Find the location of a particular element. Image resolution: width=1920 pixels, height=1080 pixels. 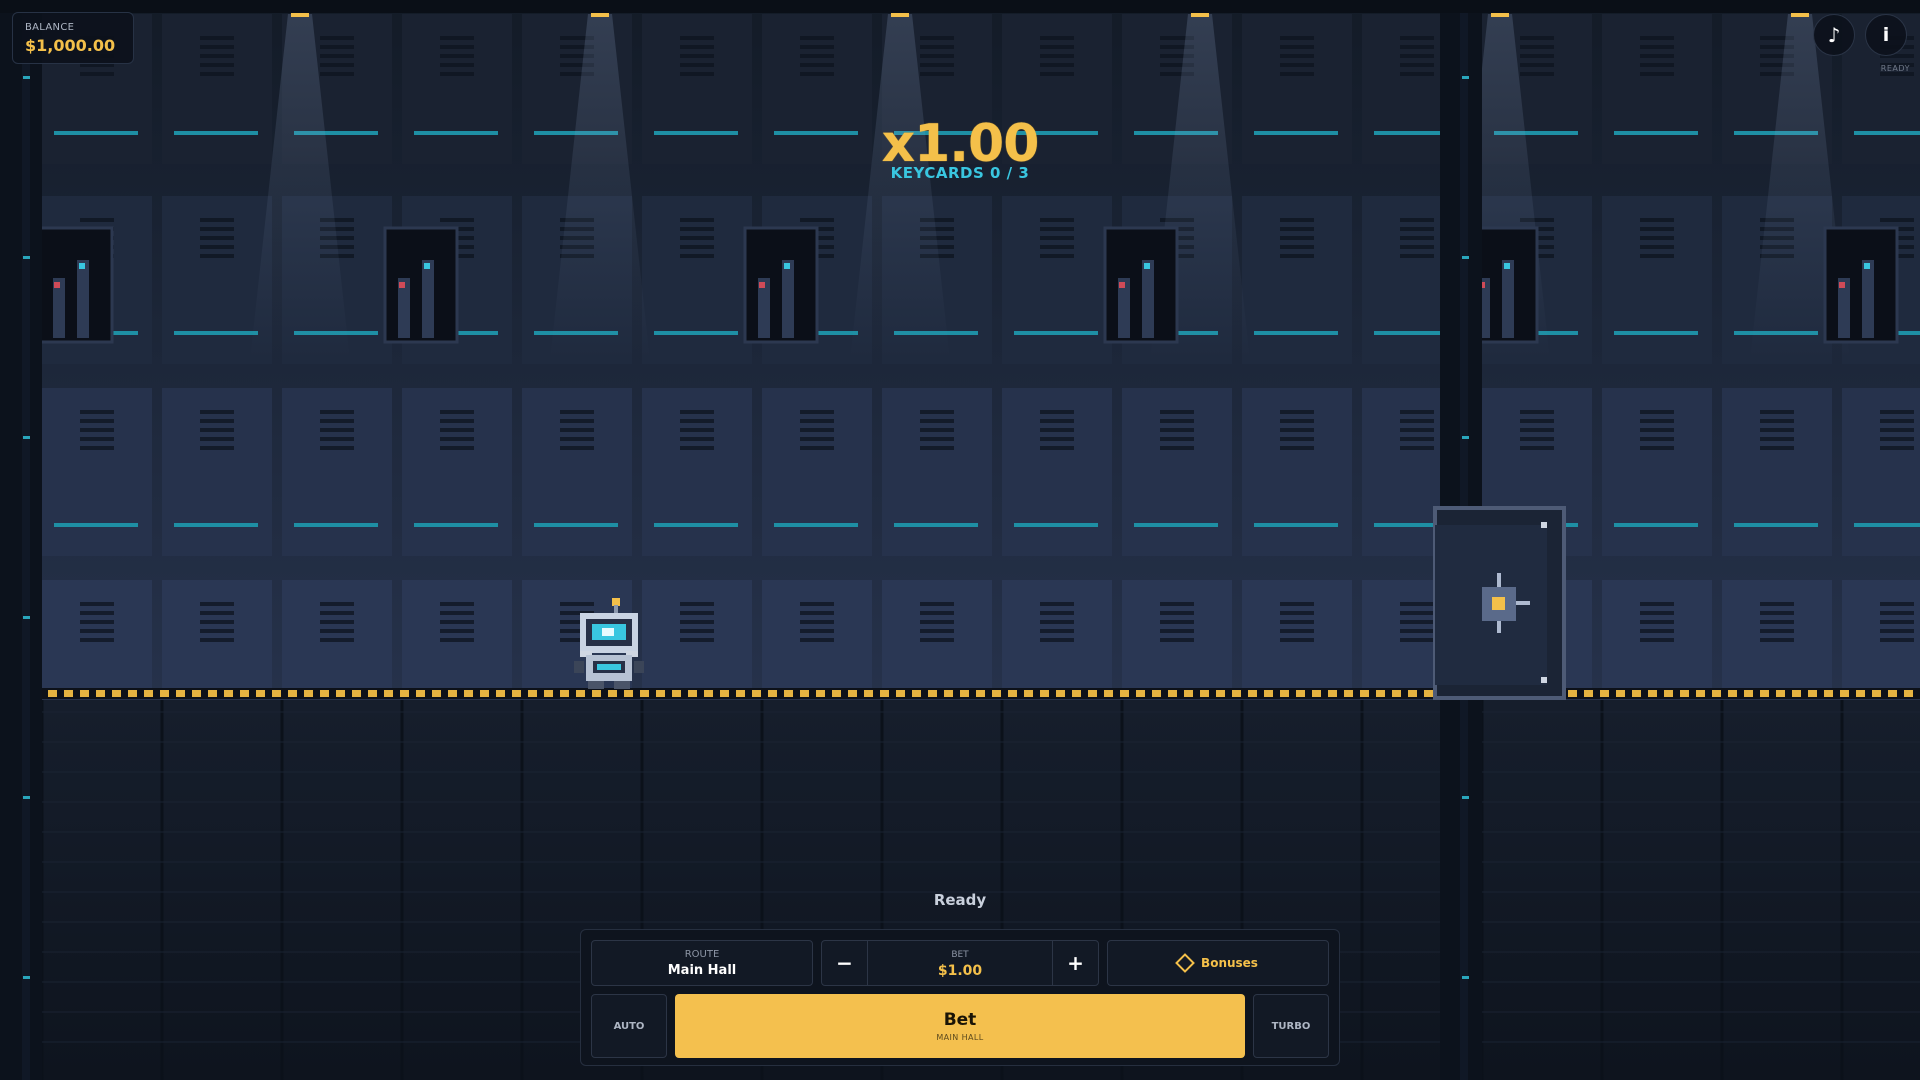

pillar-light is located at coordinates (26, 617).